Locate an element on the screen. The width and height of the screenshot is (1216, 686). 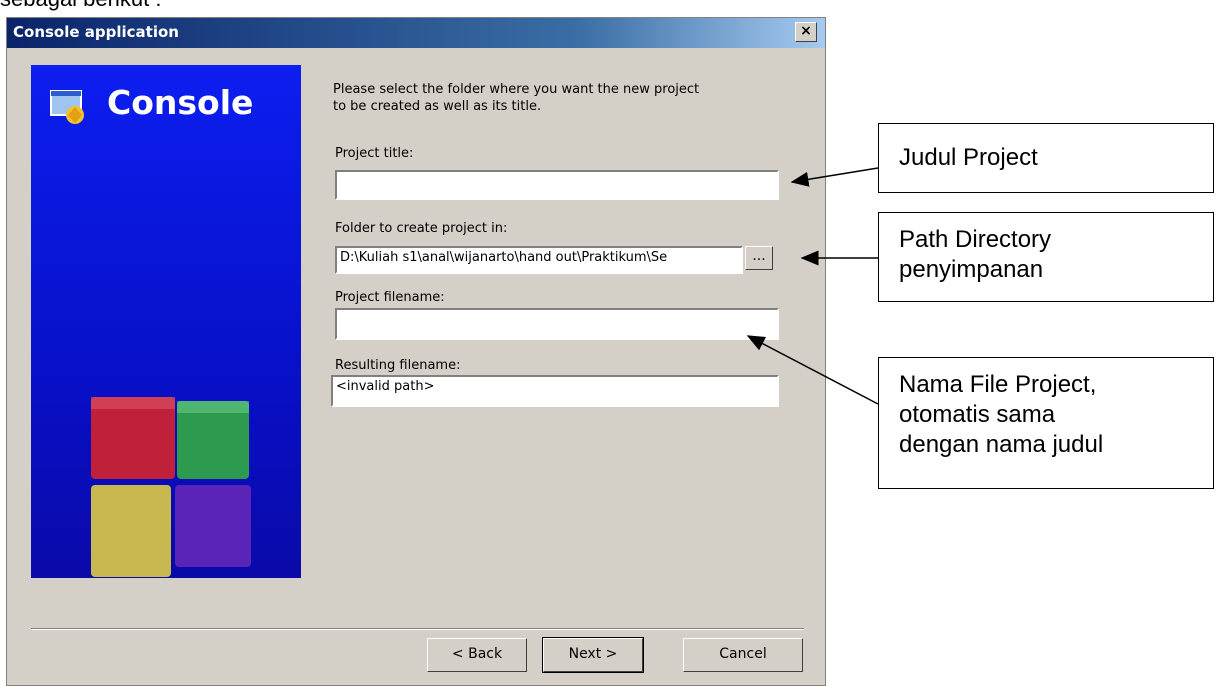
annotation-arrows is located at coordinates (812, 286).